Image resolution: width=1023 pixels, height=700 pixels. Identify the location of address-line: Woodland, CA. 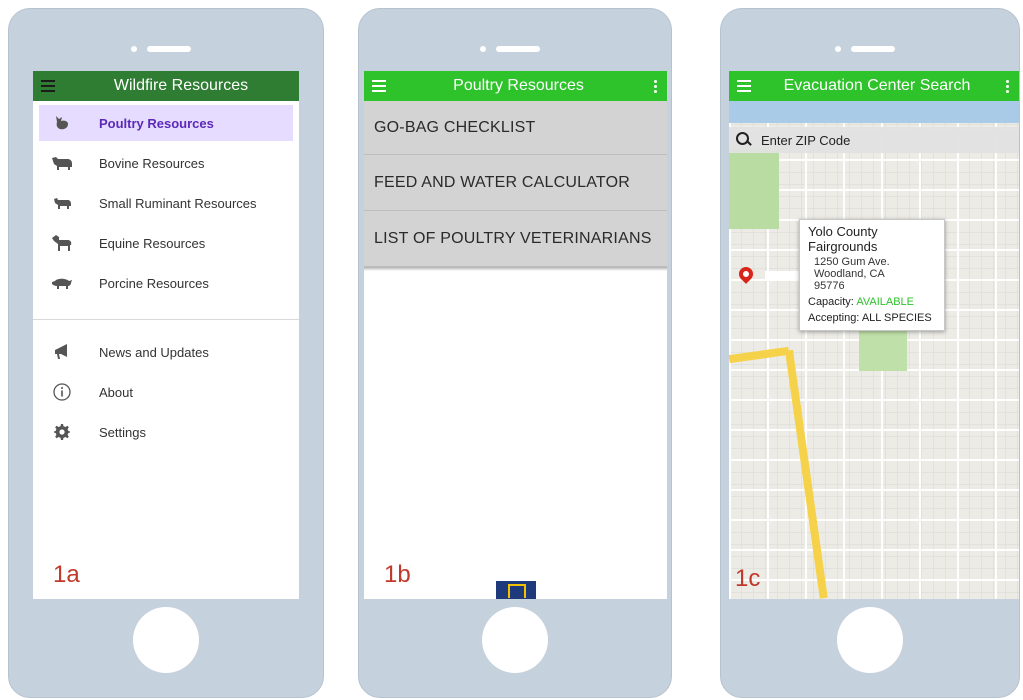
(849, 274).